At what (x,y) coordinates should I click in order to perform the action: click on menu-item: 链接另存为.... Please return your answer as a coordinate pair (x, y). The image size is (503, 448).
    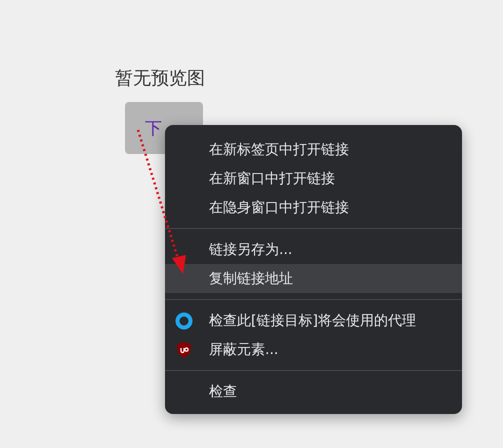
    Looking at the image, I should click on (313, 249).